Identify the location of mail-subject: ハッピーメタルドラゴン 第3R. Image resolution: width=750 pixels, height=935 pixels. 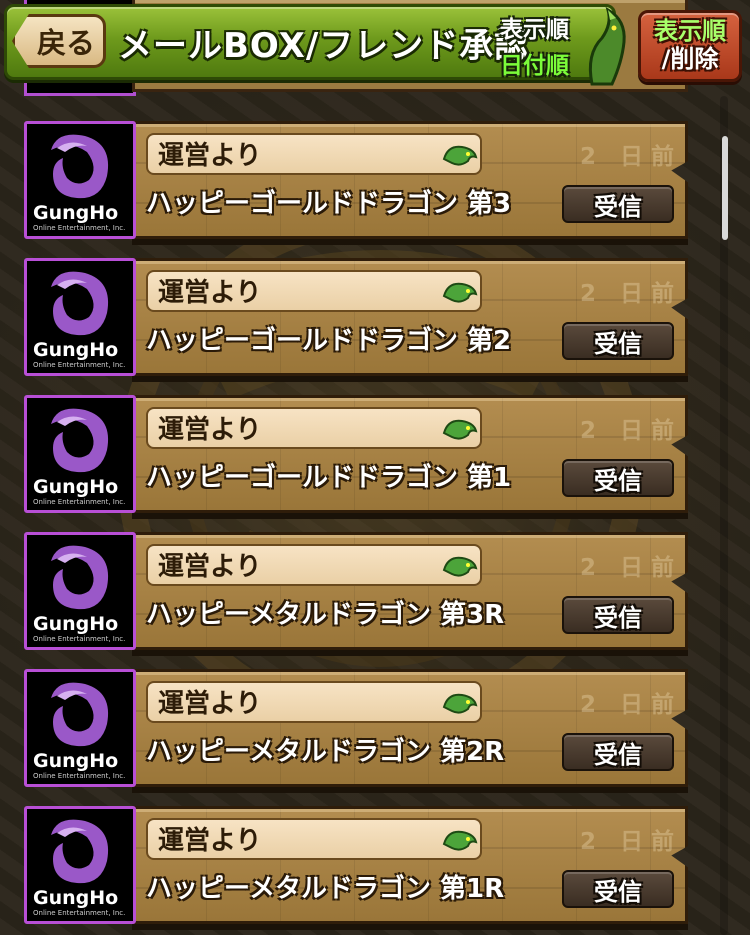
(325, 615).